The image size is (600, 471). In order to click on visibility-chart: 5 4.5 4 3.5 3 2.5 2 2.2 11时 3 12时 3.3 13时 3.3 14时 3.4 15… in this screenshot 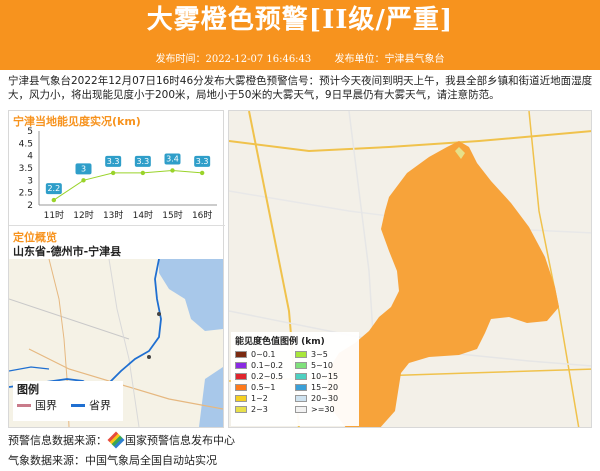, I will do `click(118, 174)`.